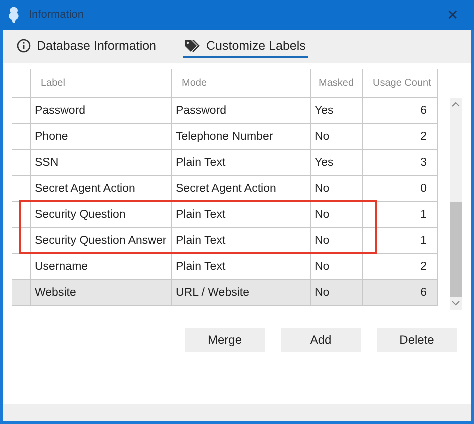 The image size is (474, 424). Describe the element at coordinates (101, 136) in the screenshot. I see `table-cell: Phone` at that location.